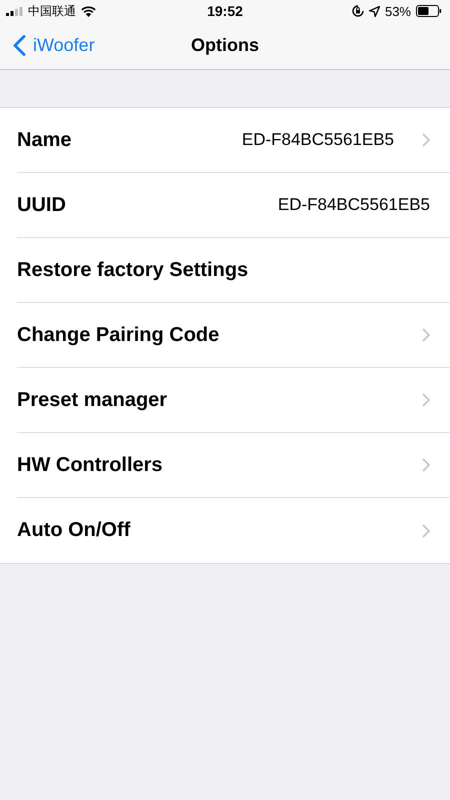  Describe the element at coordinates (374, 11) in the screenshot. I see `location-arrow-icon` at that location.